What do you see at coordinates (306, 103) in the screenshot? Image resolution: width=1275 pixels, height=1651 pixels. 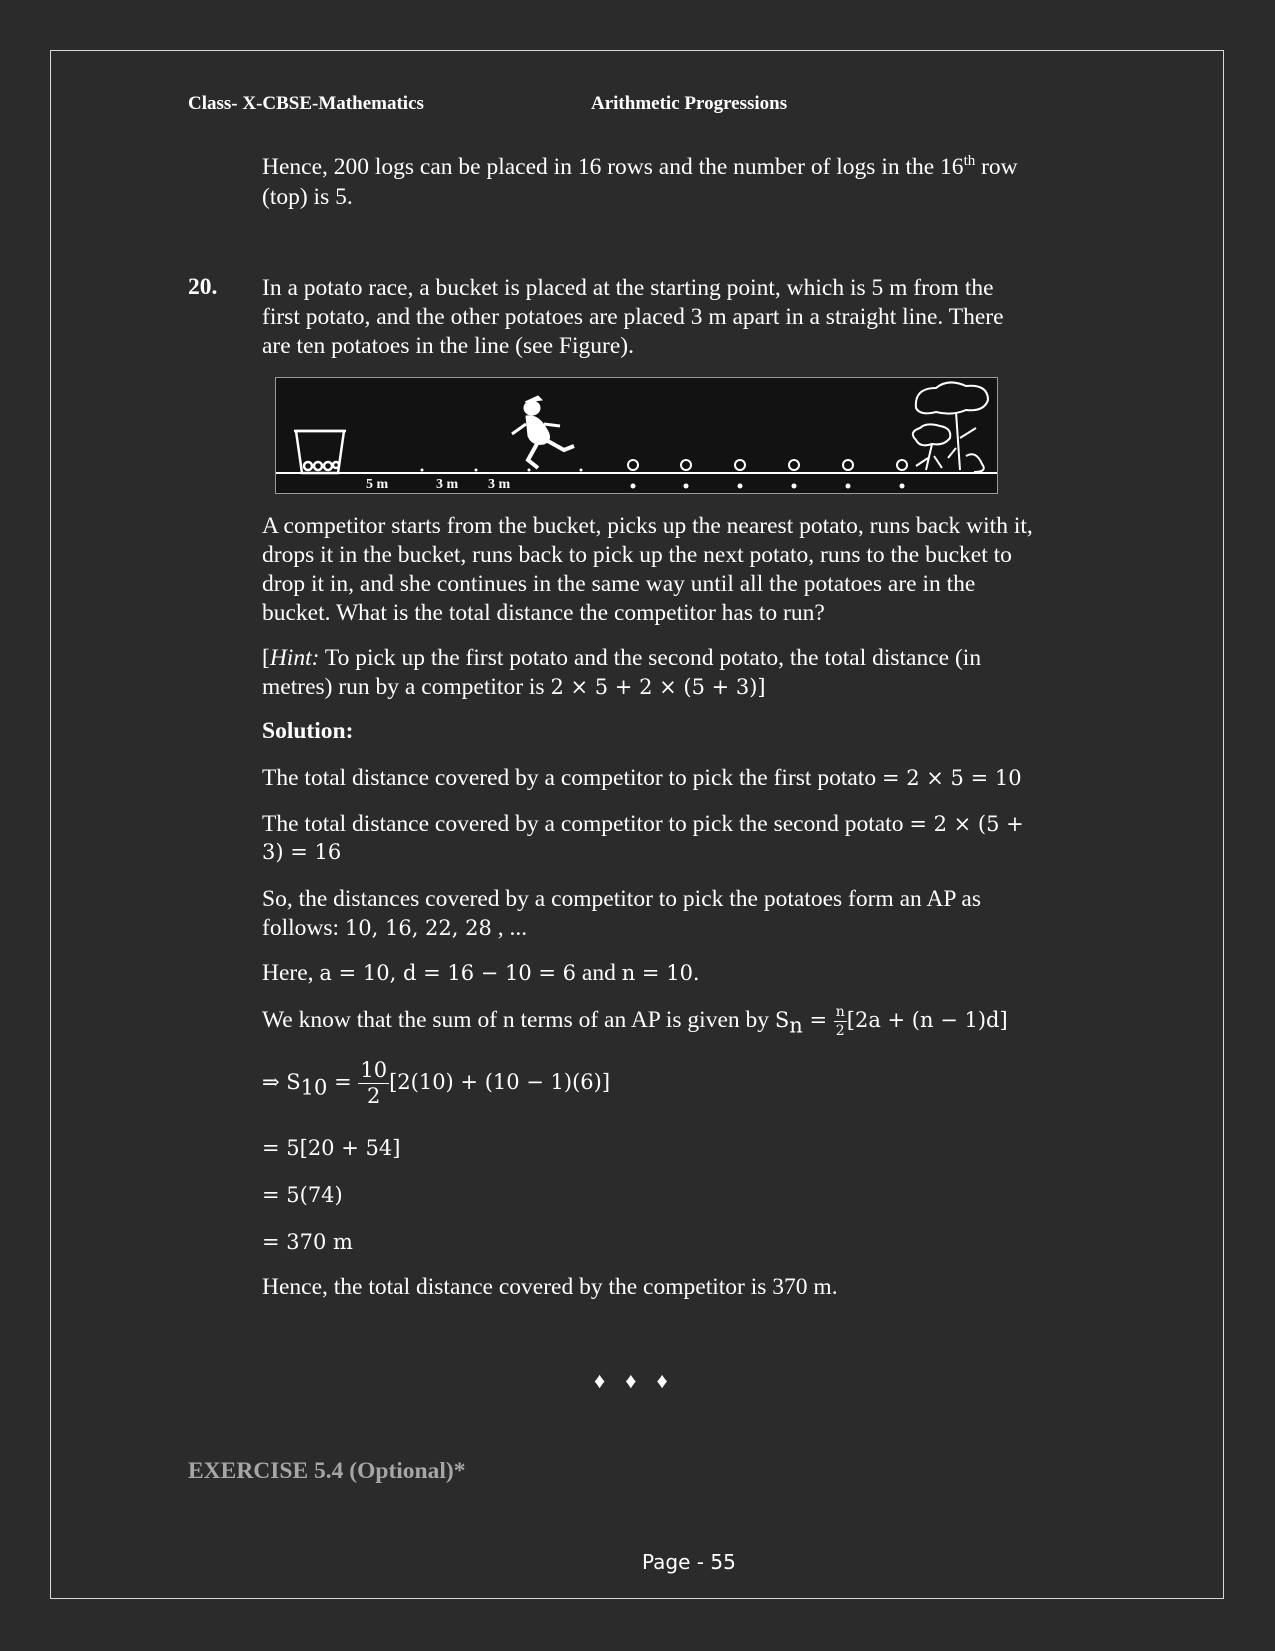 I see `header-class: Class- X-CBSE-Mathematics` at bounding box center [306, 103].